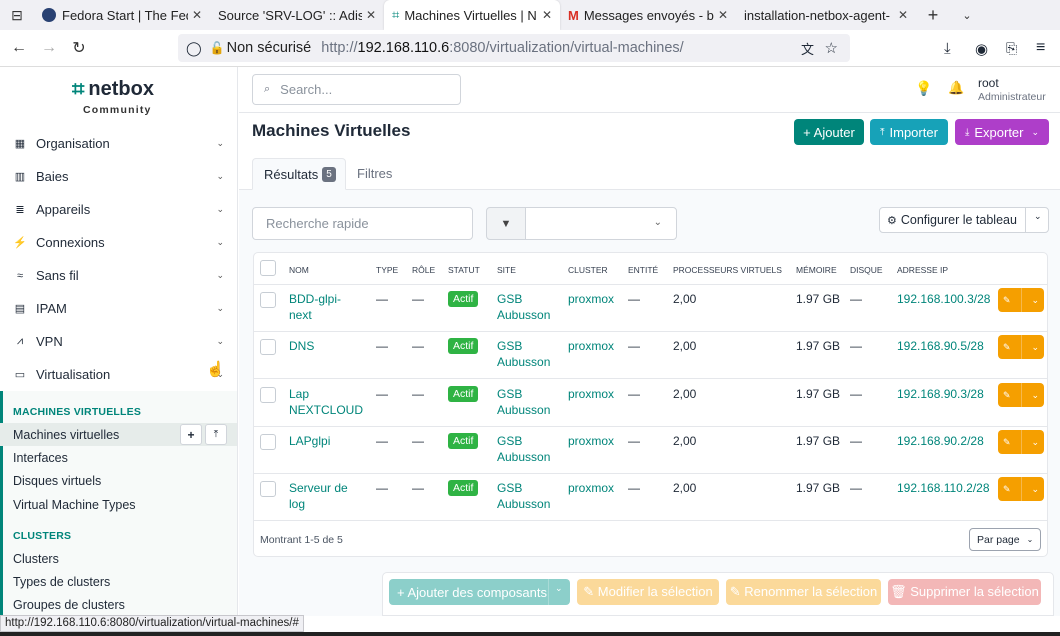 This screenshot has height=636, width=1060. What do you see at coordinates (118, 143) in the screenshot?
I see `sidebar-item-organisation: ▦ Organisation ⌄` at bounding box center [118, 143].